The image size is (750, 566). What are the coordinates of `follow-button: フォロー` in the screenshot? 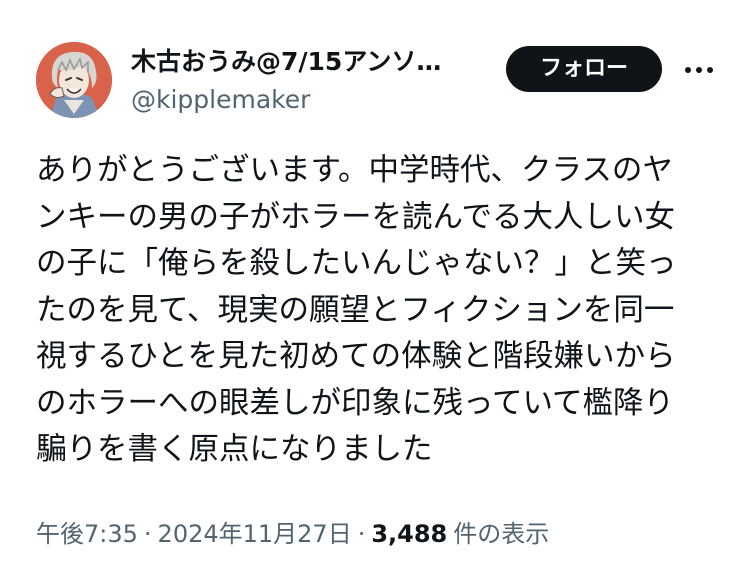 It's located at (584, 69).